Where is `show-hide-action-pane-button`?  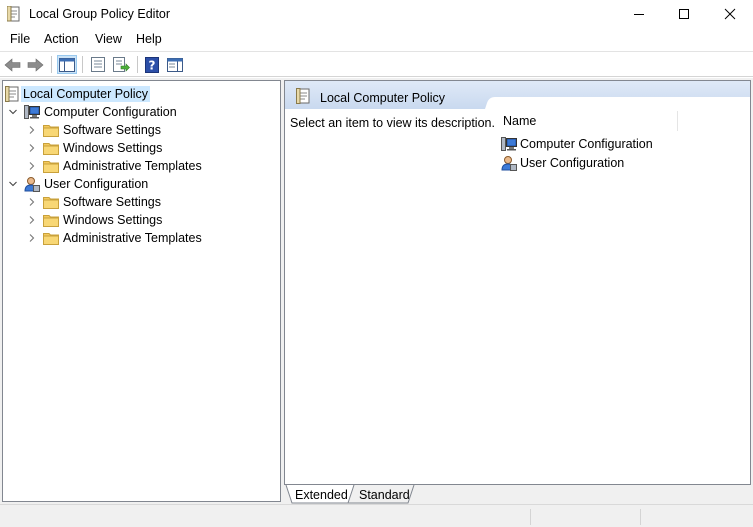 show-hide-action-pane-button is located at coordinates (175, 64).